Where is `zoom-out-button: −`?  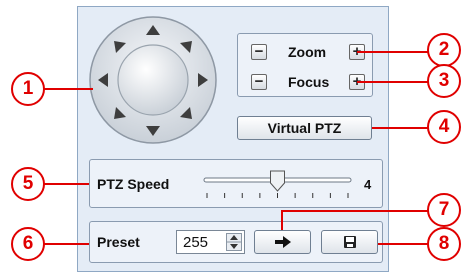 zoom-out-button: − is located at coordinates (259, 52).